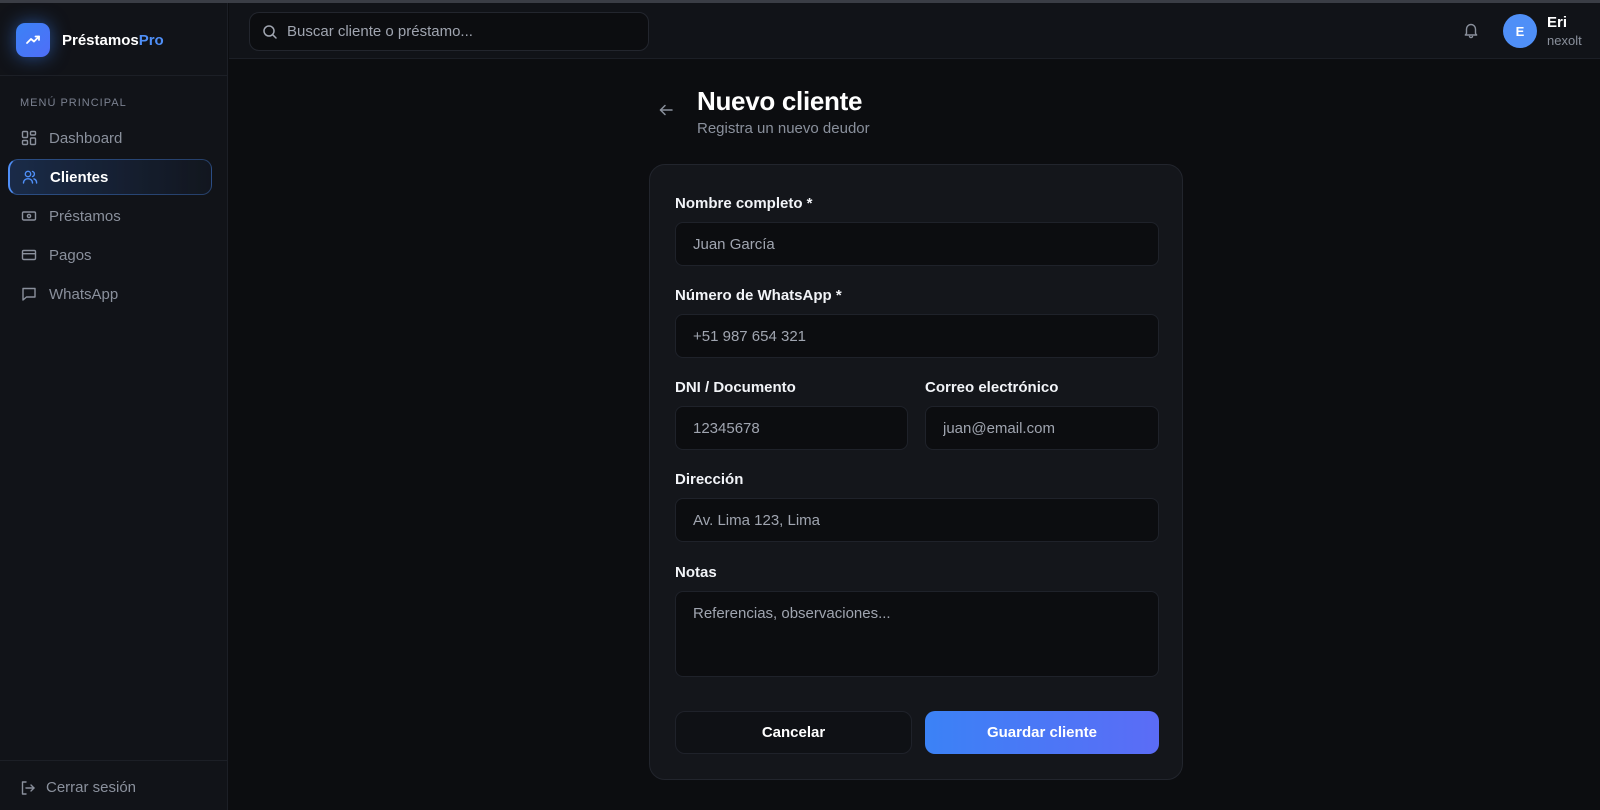 The image size is (1600, 810). Describe the element at coordinates (1042, 428) in the screenshot. I see `email-input` at that location.